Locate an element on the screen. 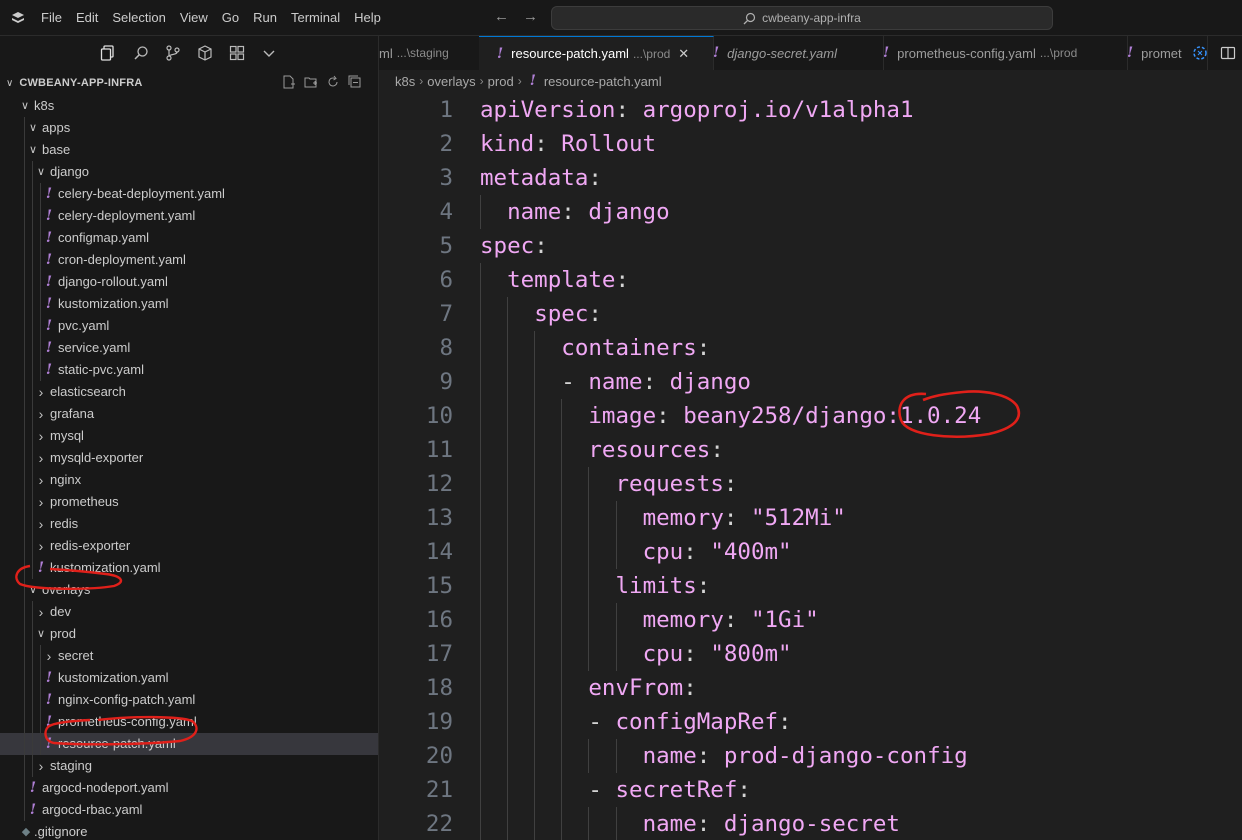  tree-item-label: celery-beat-deployment.yaml is located at coordinates (141, 193).